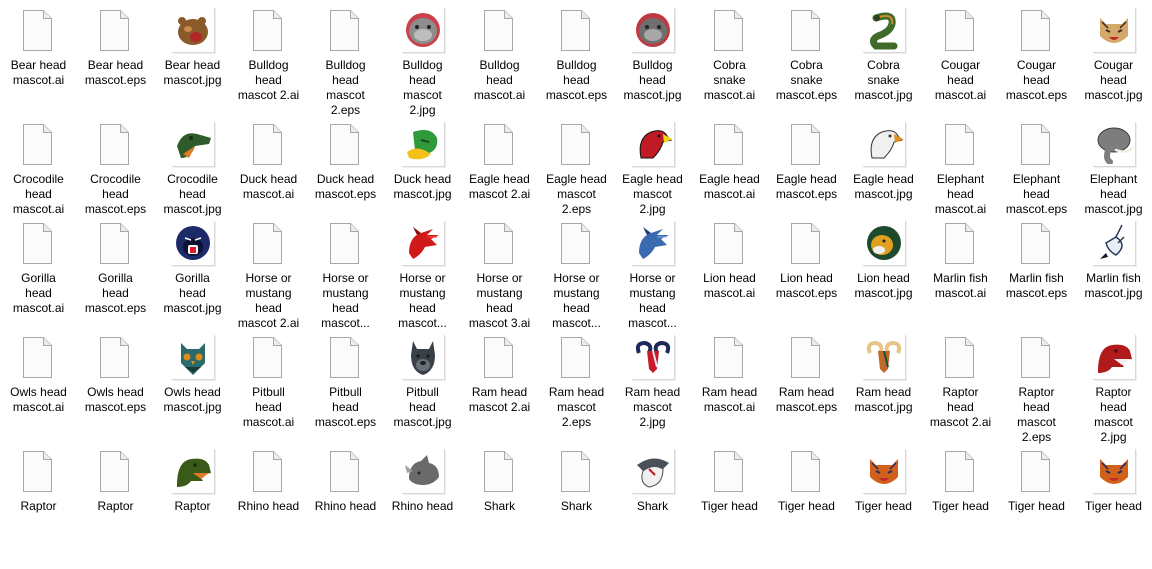  Describe the element at coordinates (960, 382) in the screenshot. I see `file-item-ai: Raptor head mascot 2.ai` at that location.